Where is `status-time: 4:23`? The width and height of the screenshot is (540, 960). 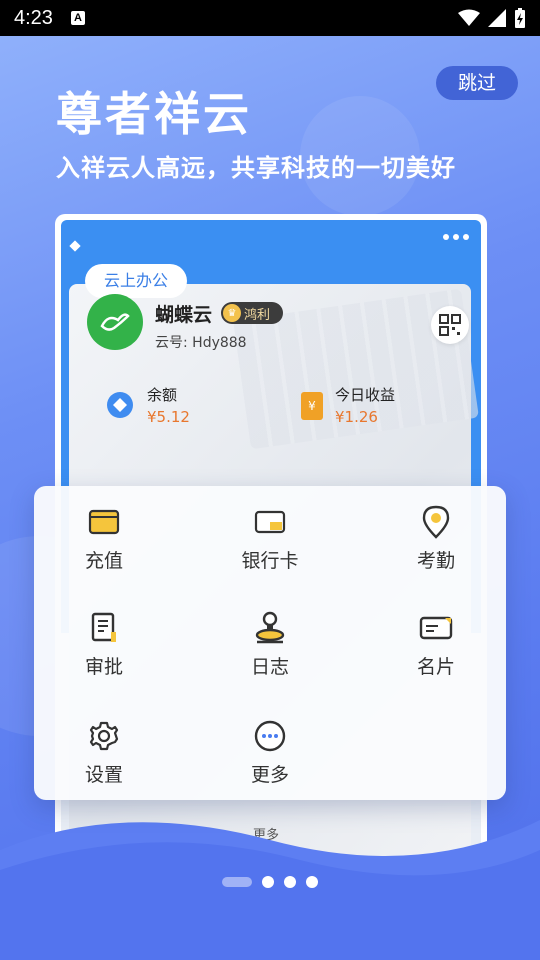 status-time: 4:23 is located at coordinates (33, 17).